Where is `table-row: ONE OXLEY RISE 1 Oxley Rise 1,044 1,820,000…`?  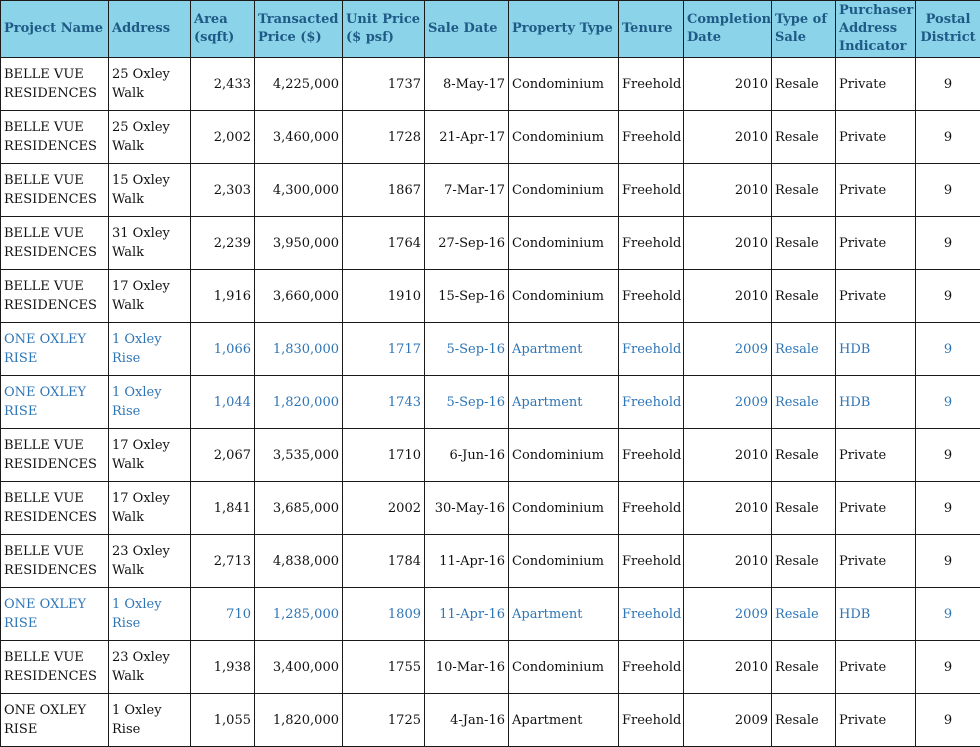 table-row: ONE OXLEY RISE 1 Oxley Rise 1,044 1,820,000… is located at coordinates (490, 402).